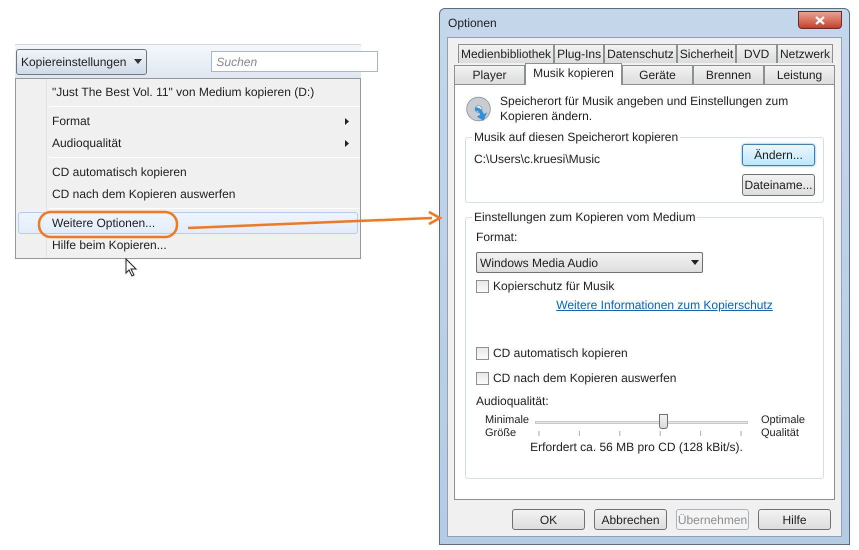 The height and width of the screenshot is (550, 859). I want to click on close-icon, so click(820, 20).